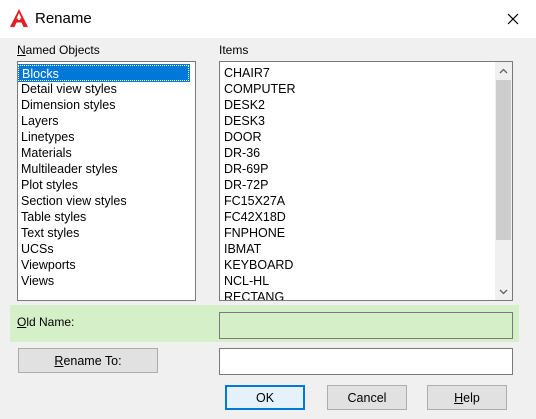 The height and width of the screenshot is (419, 536). I want to click on items-list-item: DESK2, so click(366, 105).